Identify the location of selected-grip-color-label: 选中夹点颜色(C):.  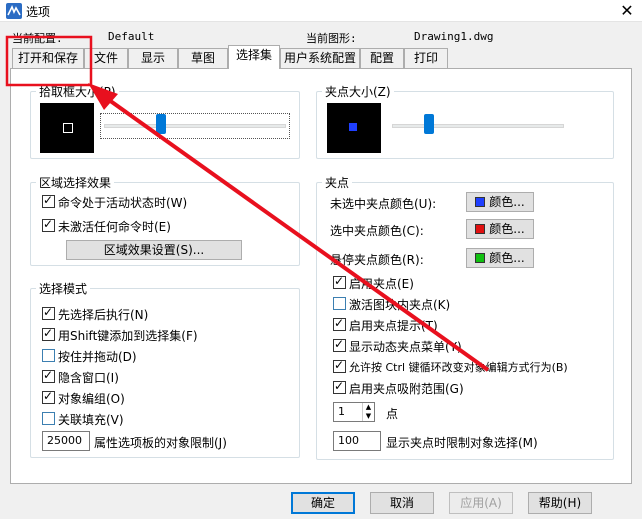
(377, 231).